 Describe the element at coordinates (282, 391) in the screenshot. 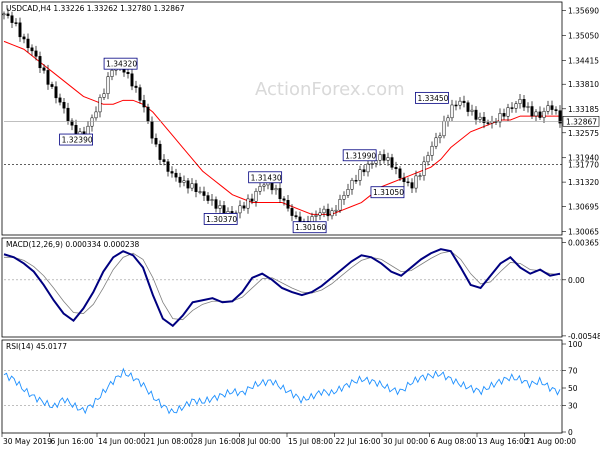

I see `rsi-line` at that location.